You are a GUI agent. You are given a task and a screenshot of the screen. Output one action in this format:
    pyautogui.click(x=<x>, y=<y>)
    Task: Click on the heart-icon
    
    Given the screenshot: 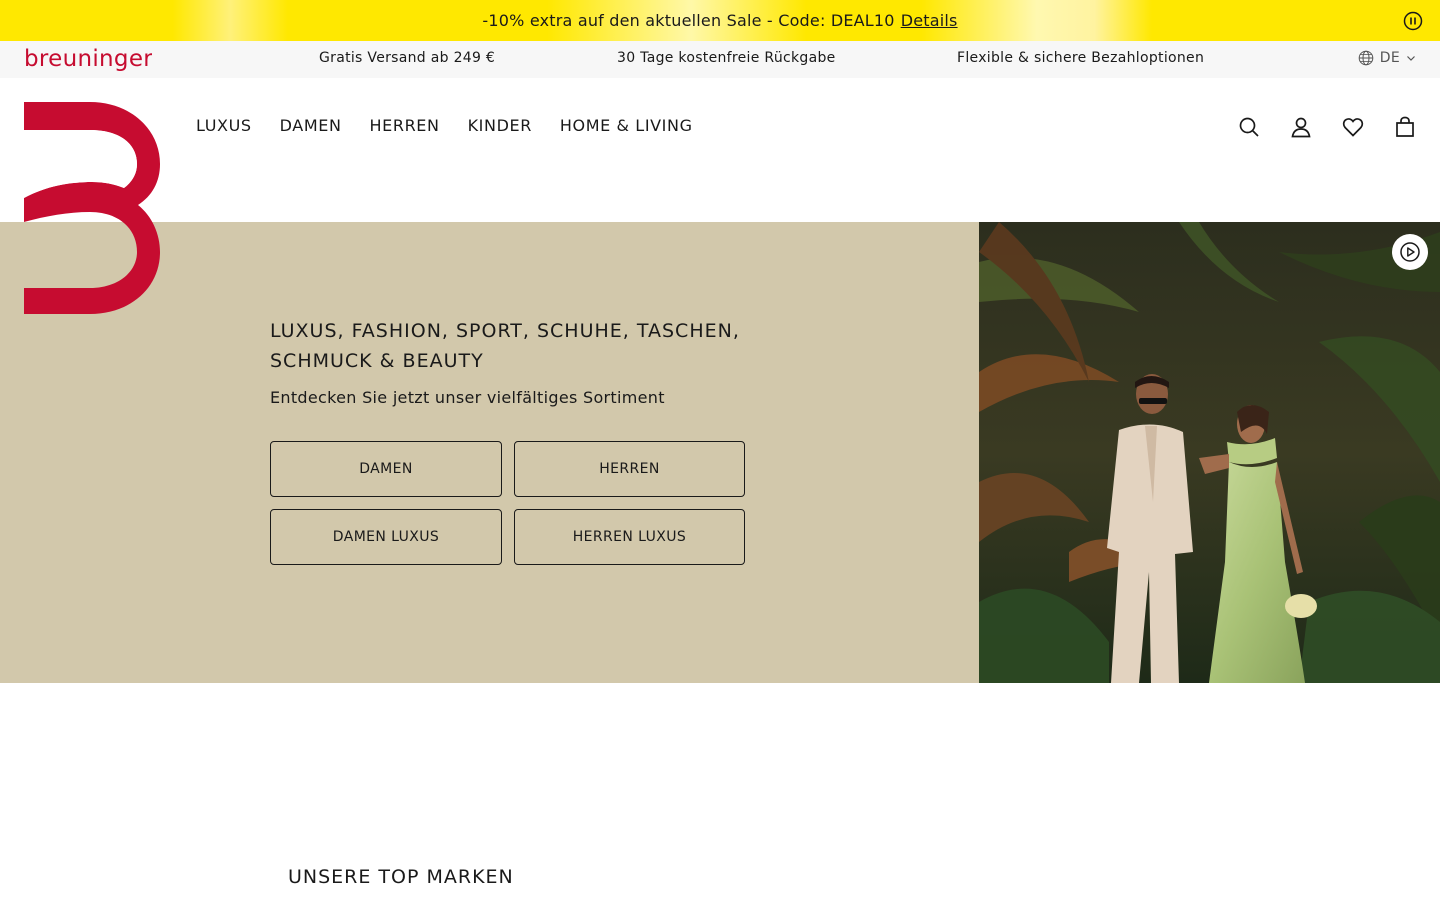 What is the action you would take?
    pyautogui.click(x=1353, y=127)
    